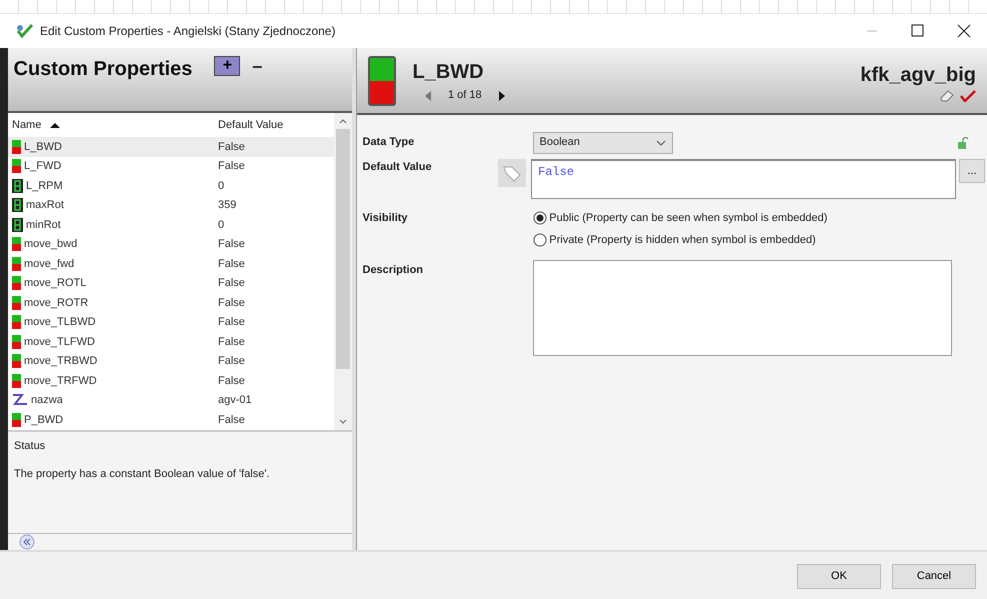 This screenshot has height=599, width=987. What do you see at coordinates (171, 225) in the screenshot?
I see `property-row: minRot 0` at bounding box center [171, 225].